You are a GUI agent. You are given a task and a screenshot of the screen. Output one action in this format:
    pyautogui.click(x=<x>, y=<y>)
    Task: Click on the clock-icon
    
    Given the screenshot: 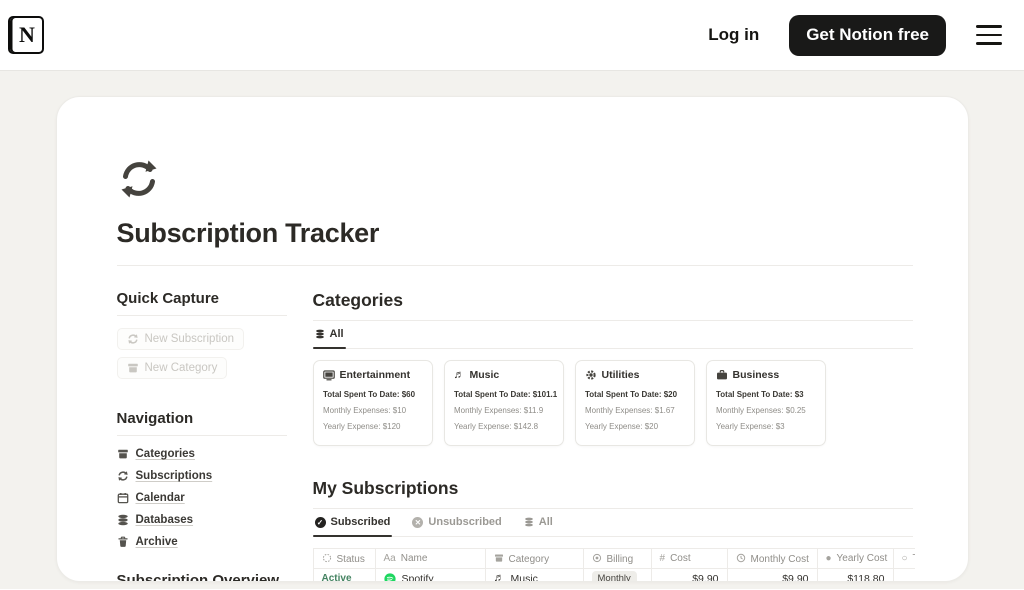 What is the action you would take?
    pyautogui.click(x=741, y=559)
    